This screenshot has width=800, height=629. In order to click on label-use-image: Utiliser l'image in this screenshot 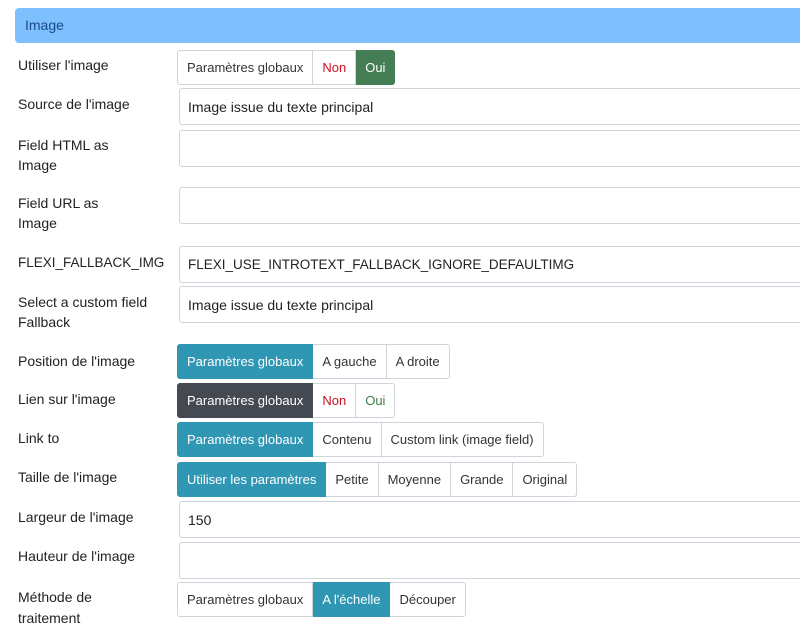, I will do `click(63, 65)`.